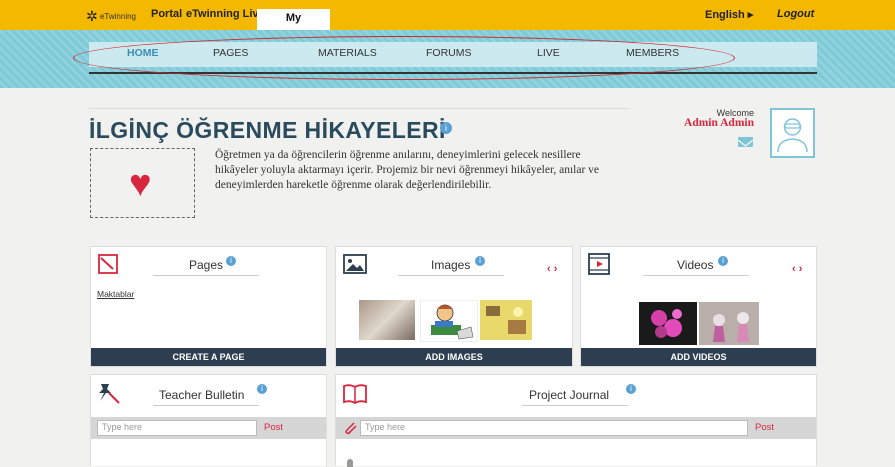  I want to click on images-card: Images i ‹ › ADD IMAGES, so click(454, 306).